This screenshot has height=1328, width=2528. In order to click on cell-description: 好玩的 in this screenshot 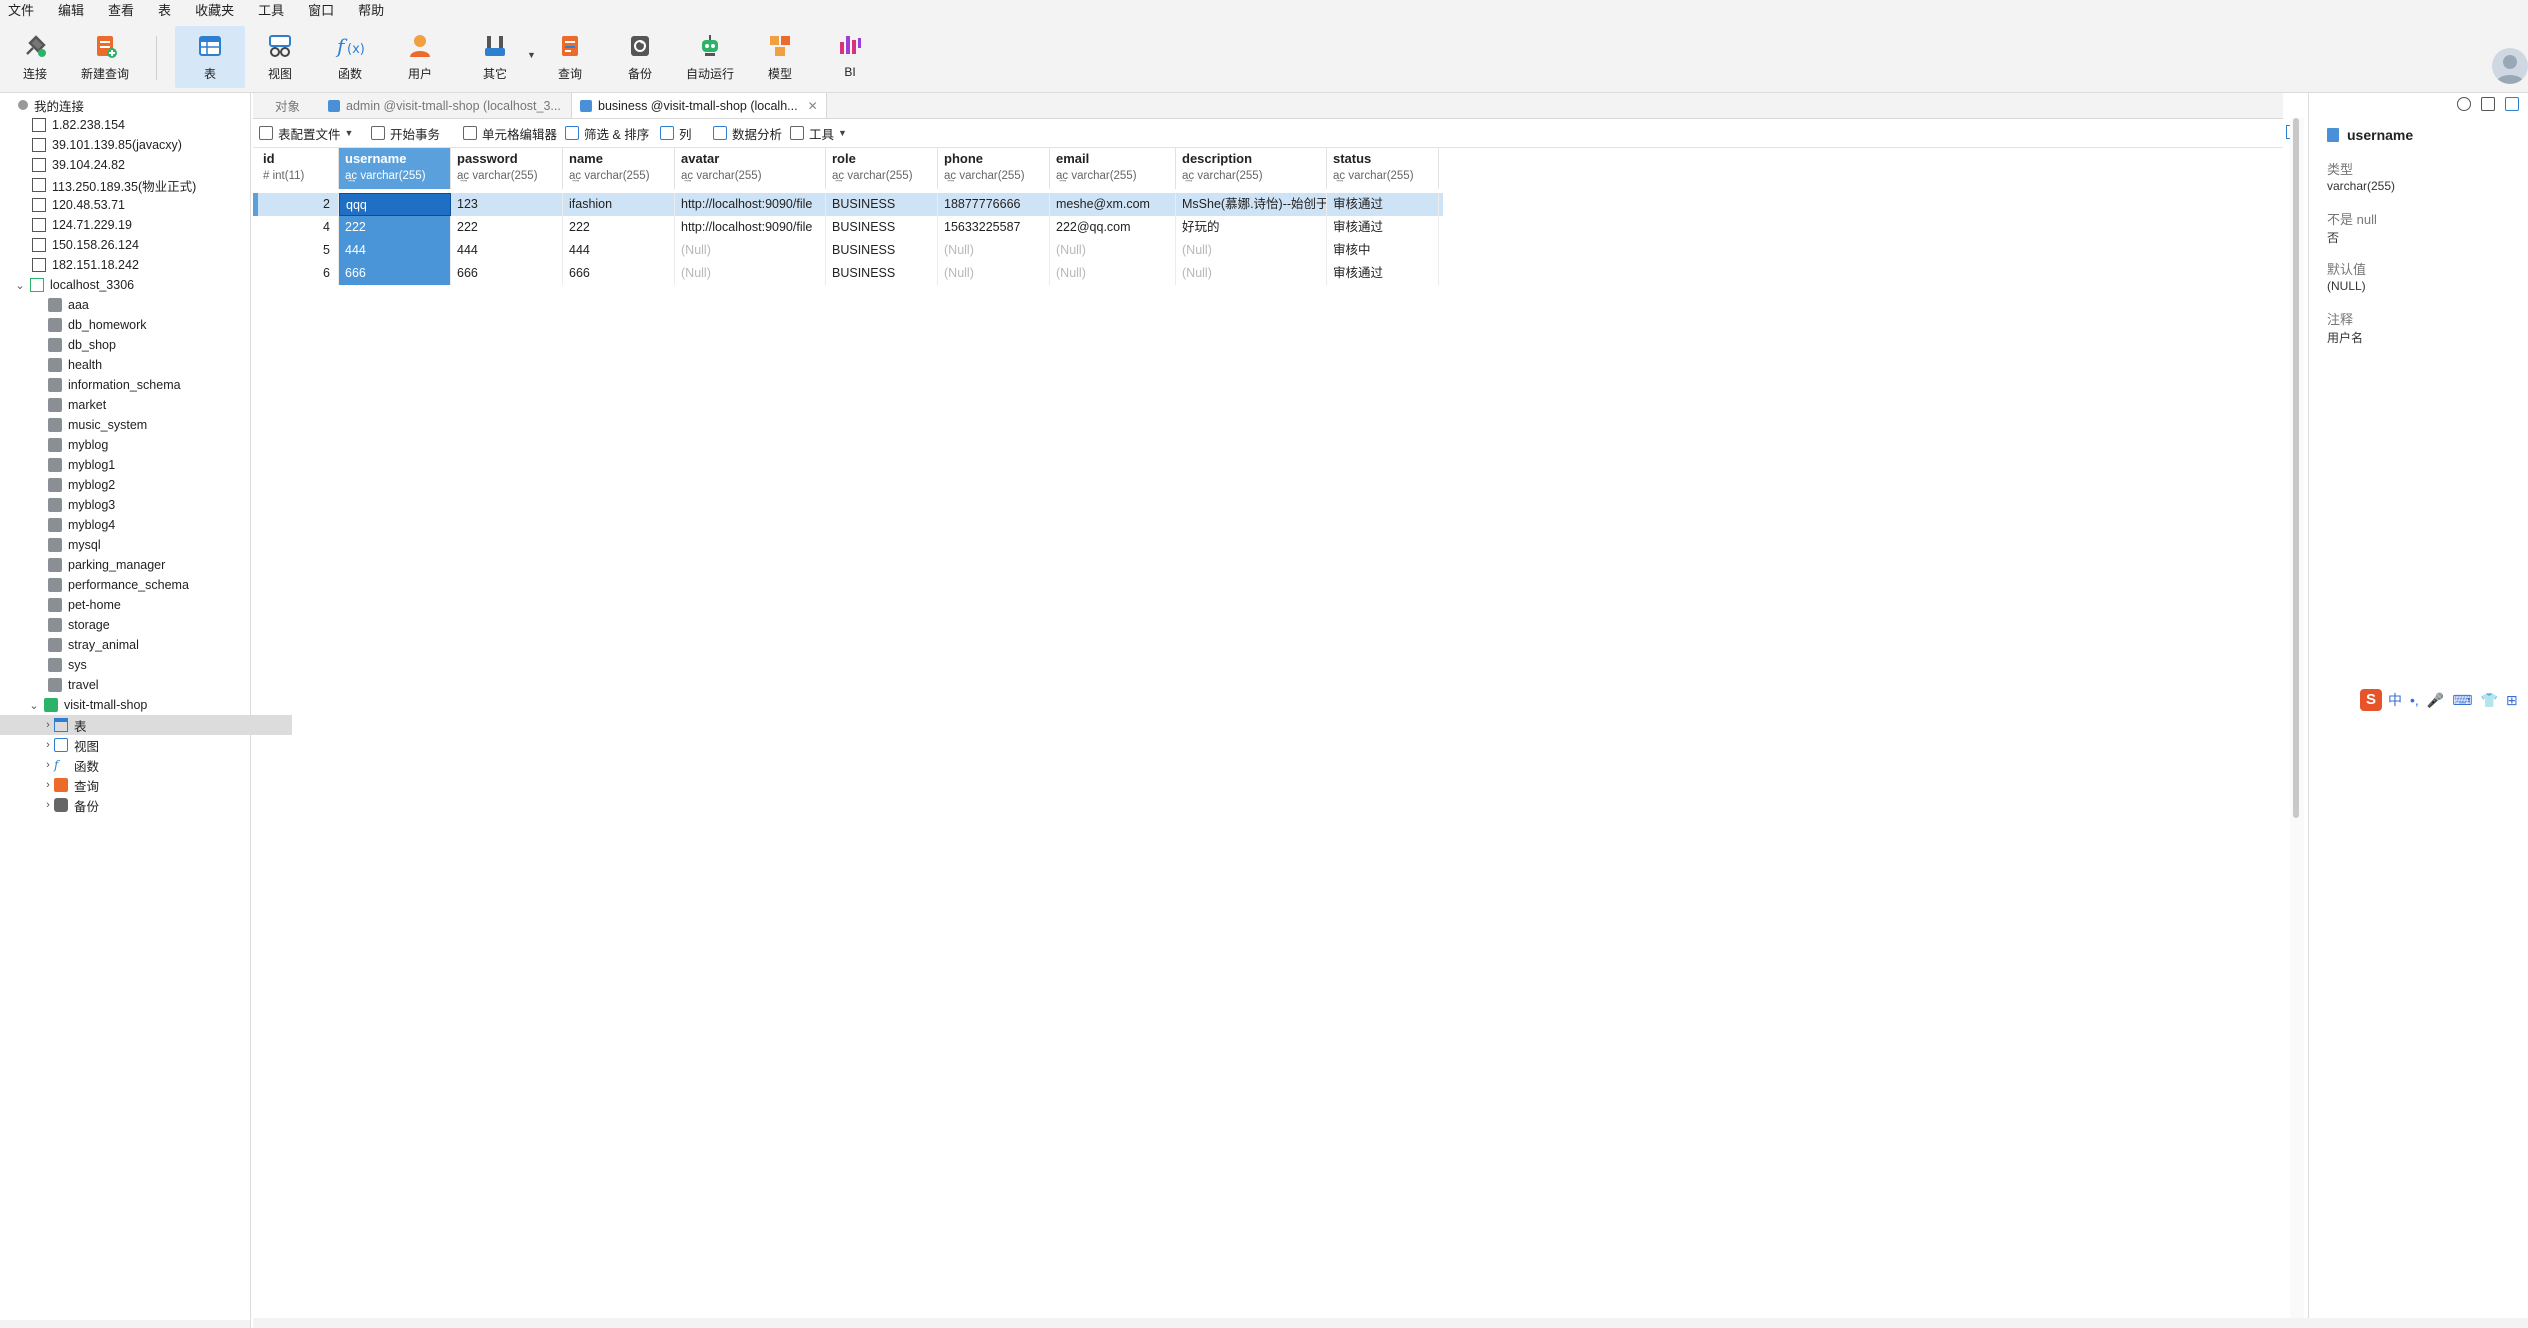, I will do `click(1251, 227)`.